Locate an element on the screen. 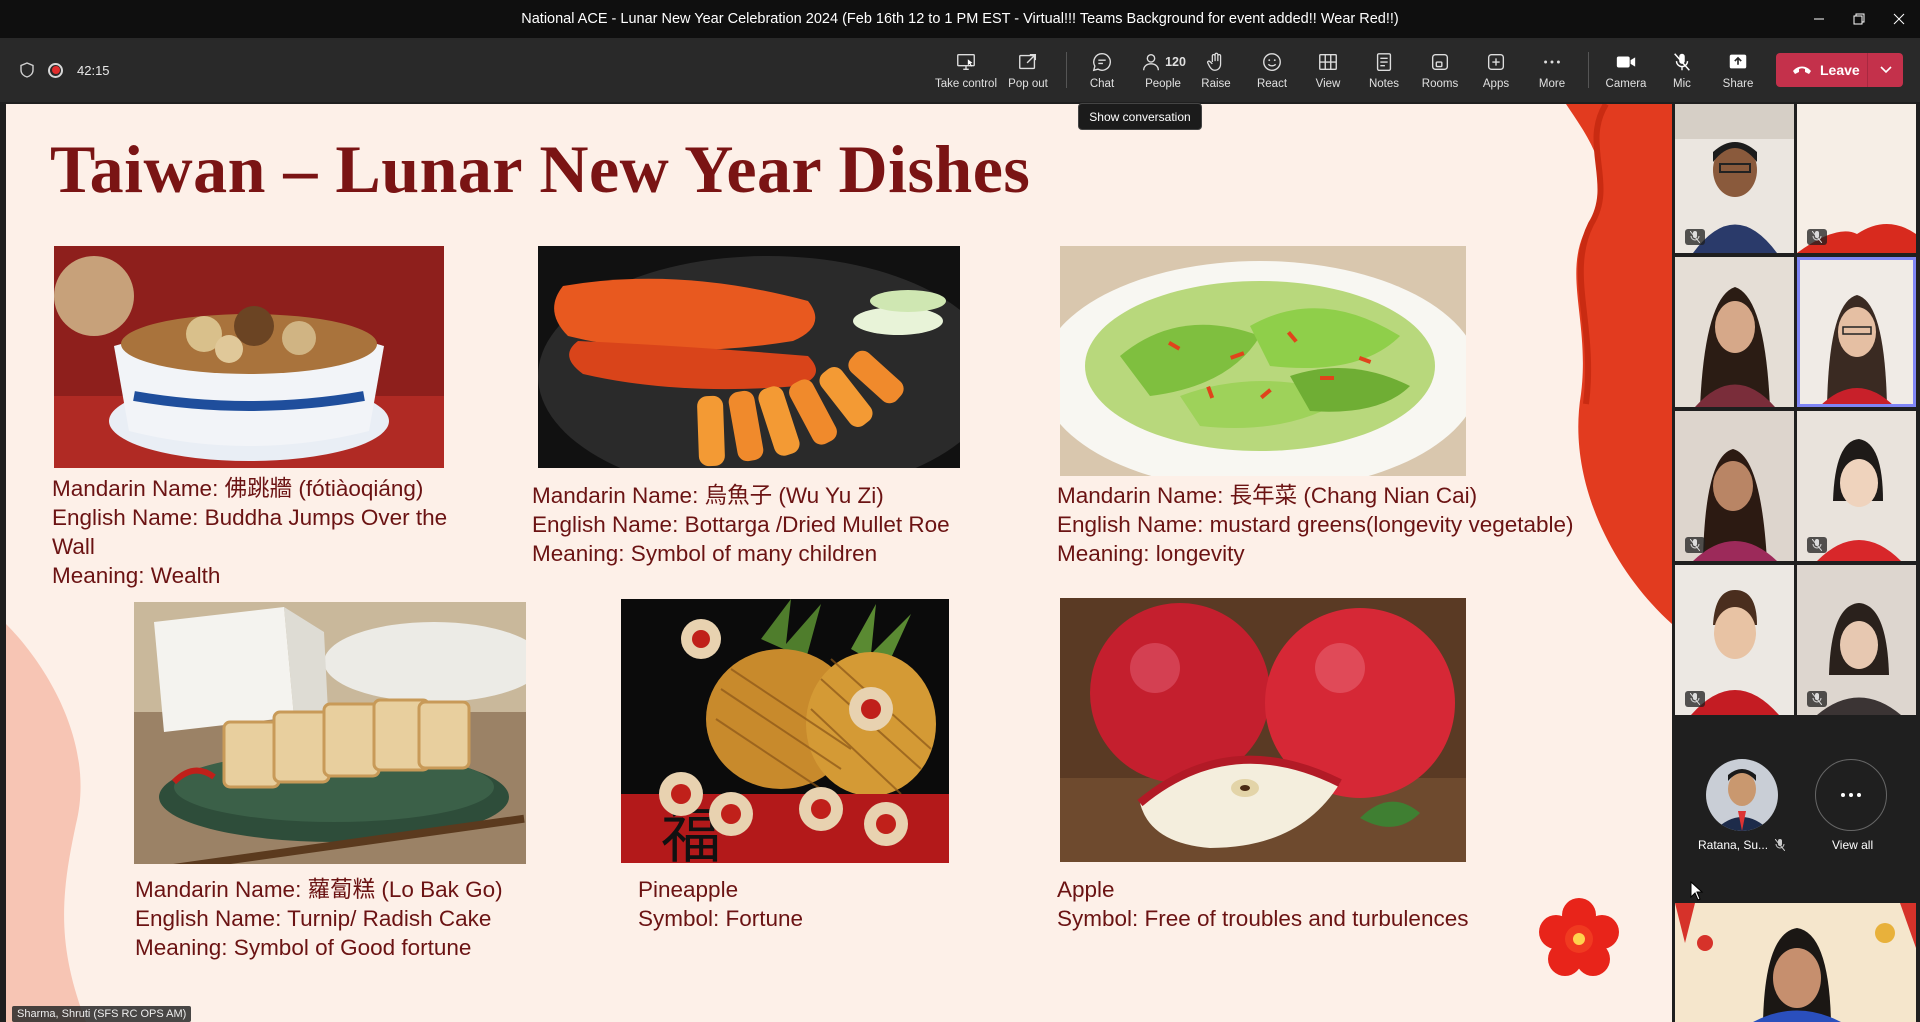 The image size is (1920, 1022). caption-line: Meaning: longevity is located at coordinates (1151, 553).